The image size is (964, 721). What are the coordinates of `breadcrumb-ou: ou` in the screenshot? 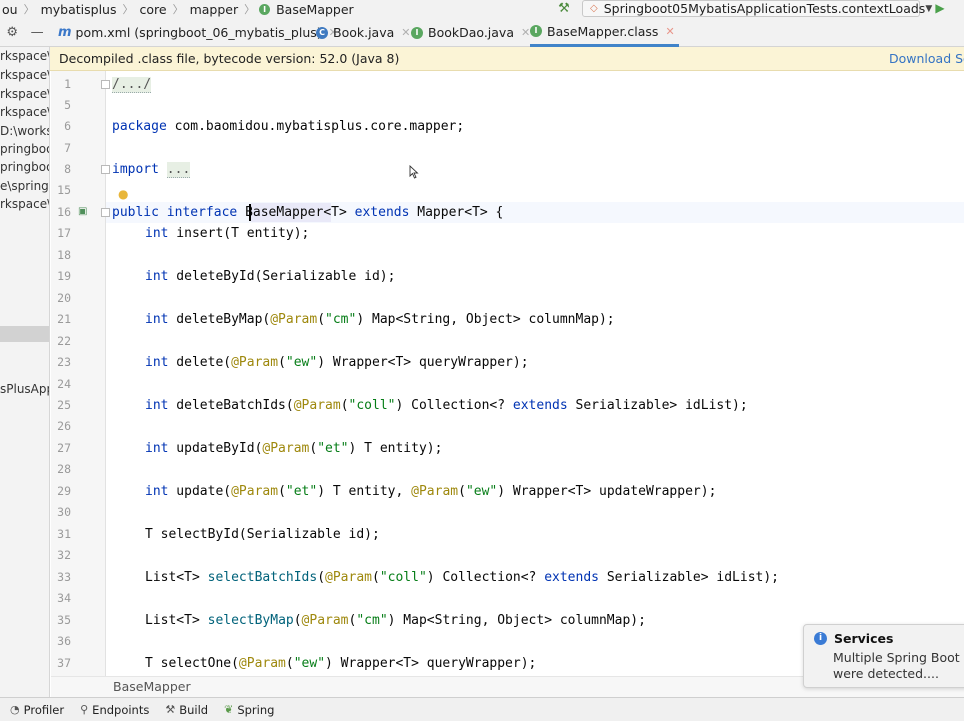 It's located at (10, 9).